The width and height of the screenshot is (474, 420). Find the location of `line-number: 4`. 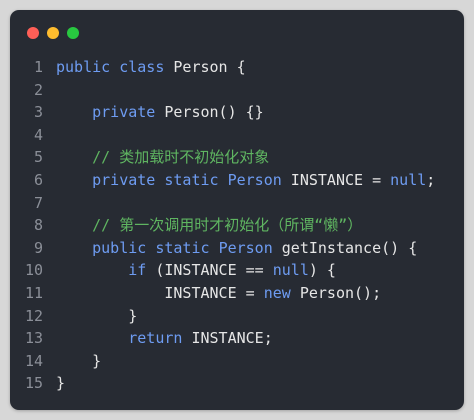

line-number: 4 is located at coordinates (38, 134).